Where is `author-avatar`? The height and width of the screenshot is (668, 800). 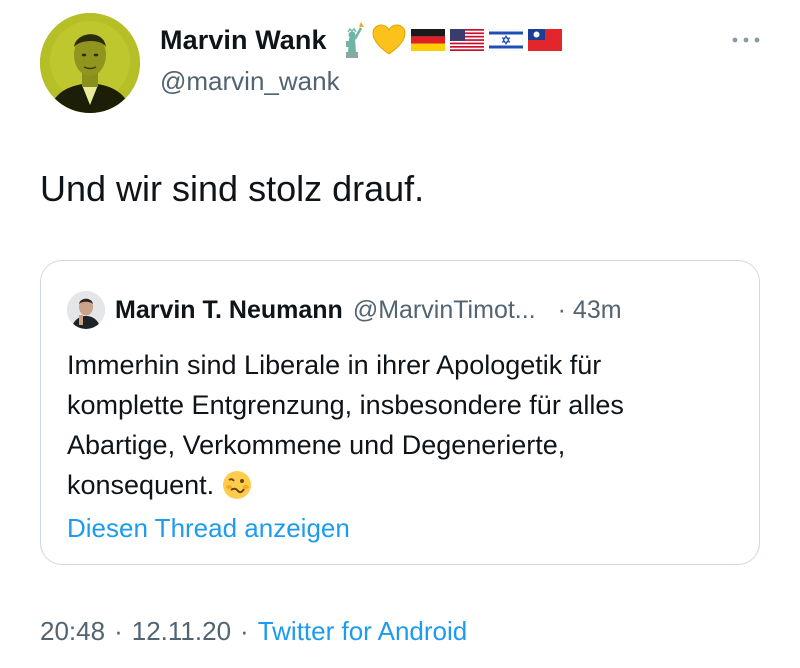 author-avatar is located at coordinates (90, 63).